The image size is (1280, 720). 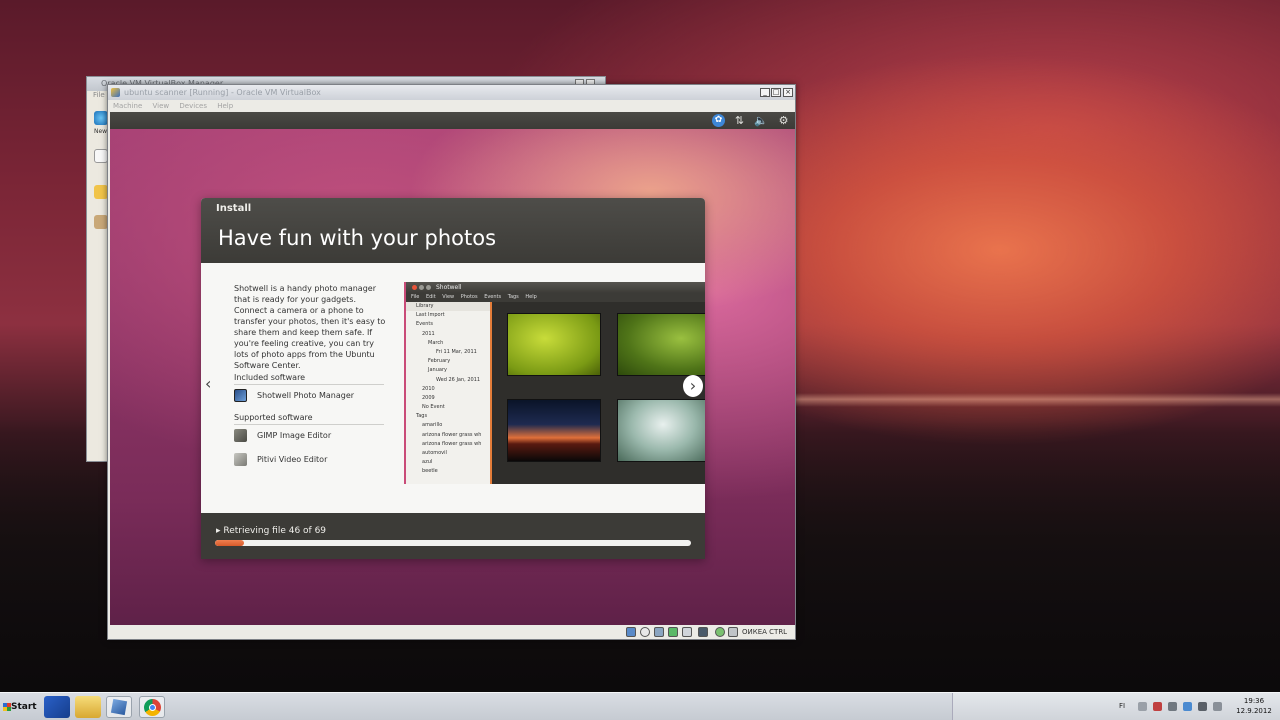 I want to click on system-tray: FI 19:36 12.9.2012, so click(x=1116, y=706).